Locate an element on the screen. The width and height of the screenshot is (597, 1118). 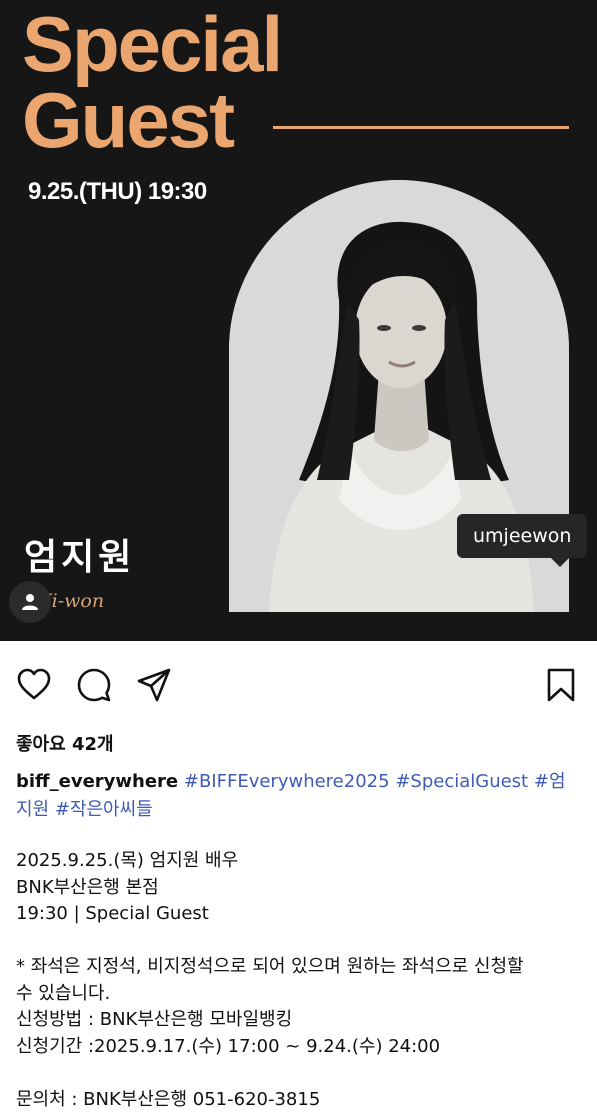
body-line: BNK부산은행 본점 is located at coordinates (87, 887).